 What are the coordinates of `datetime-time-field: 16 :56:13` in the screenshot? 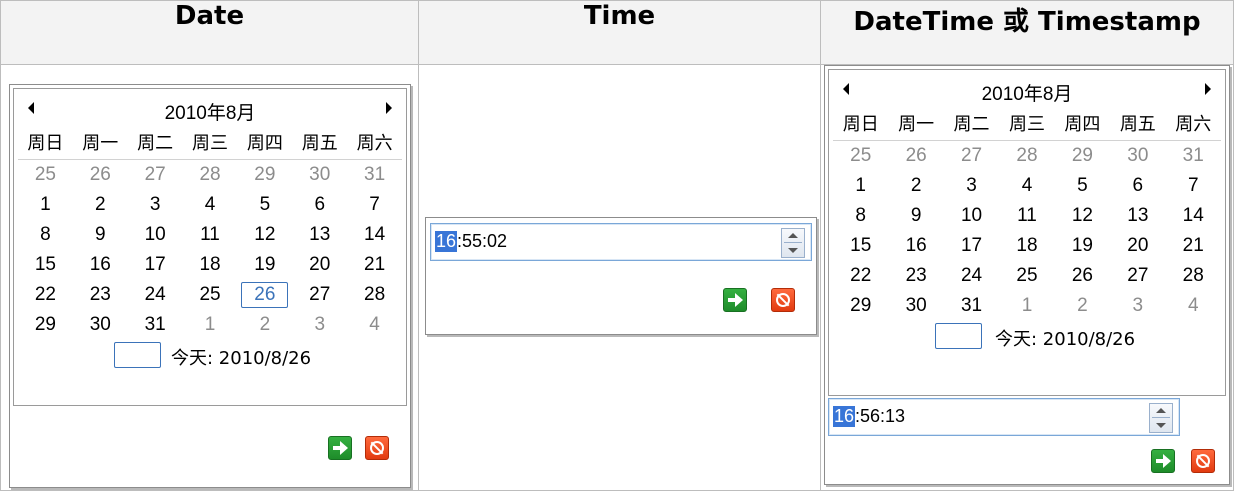 It's located at (1004, 417).